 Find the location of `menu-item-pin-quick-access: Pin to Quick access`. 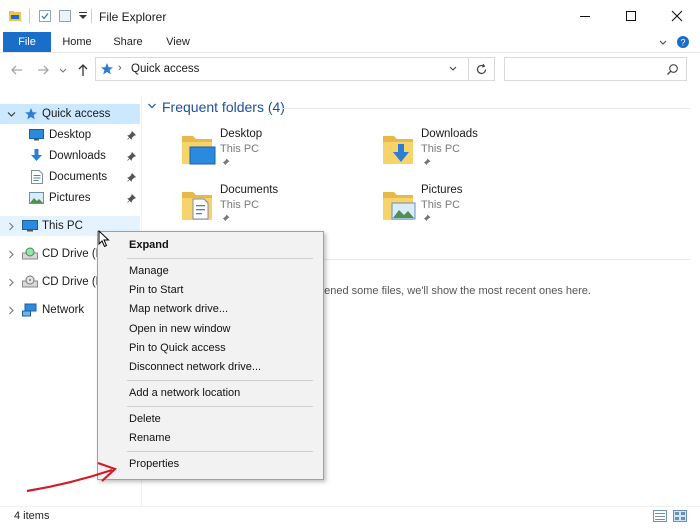

menu-item-pin-quick-access: Pin to Quick access is located at coordinates (177, 348).